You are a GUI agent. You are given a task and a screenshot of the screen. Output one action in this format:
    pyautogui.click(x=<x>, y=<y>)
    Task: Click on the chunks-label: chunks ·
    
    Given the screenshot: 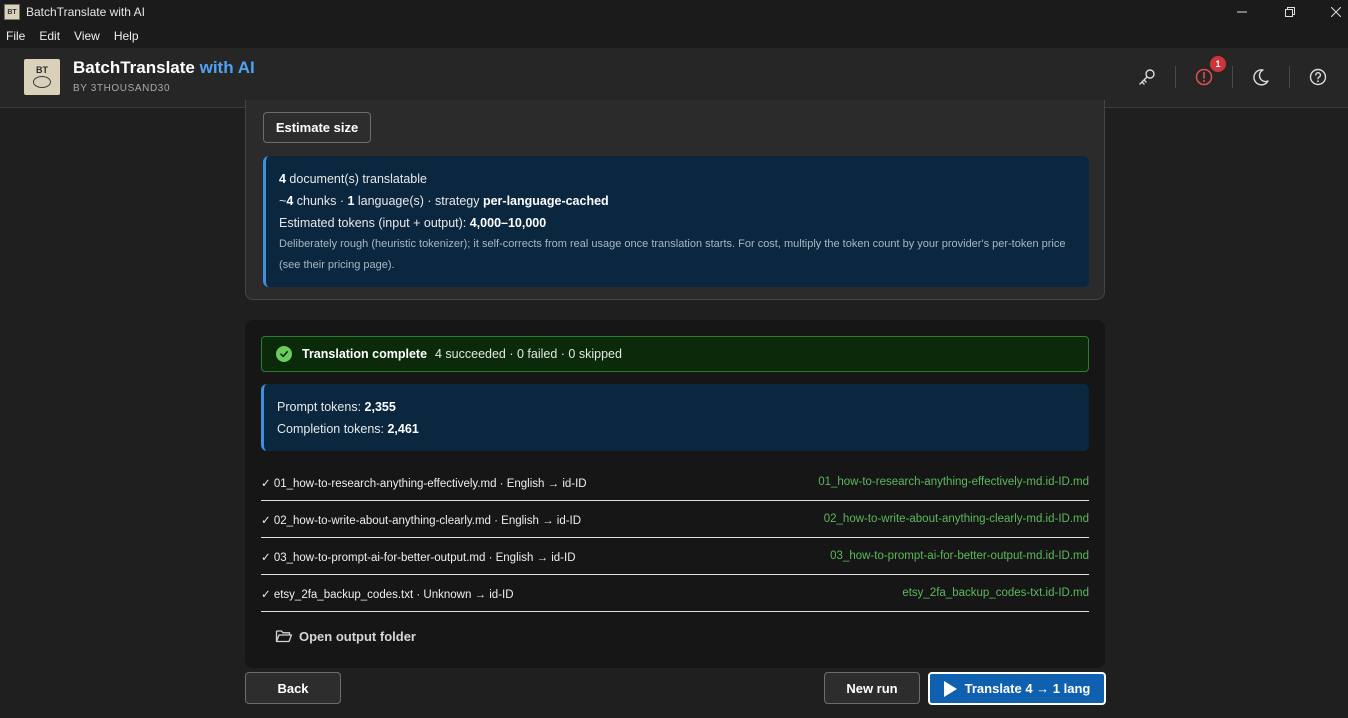 What is the action you would take?
    pyautogui.click(x=320, y=201)
    